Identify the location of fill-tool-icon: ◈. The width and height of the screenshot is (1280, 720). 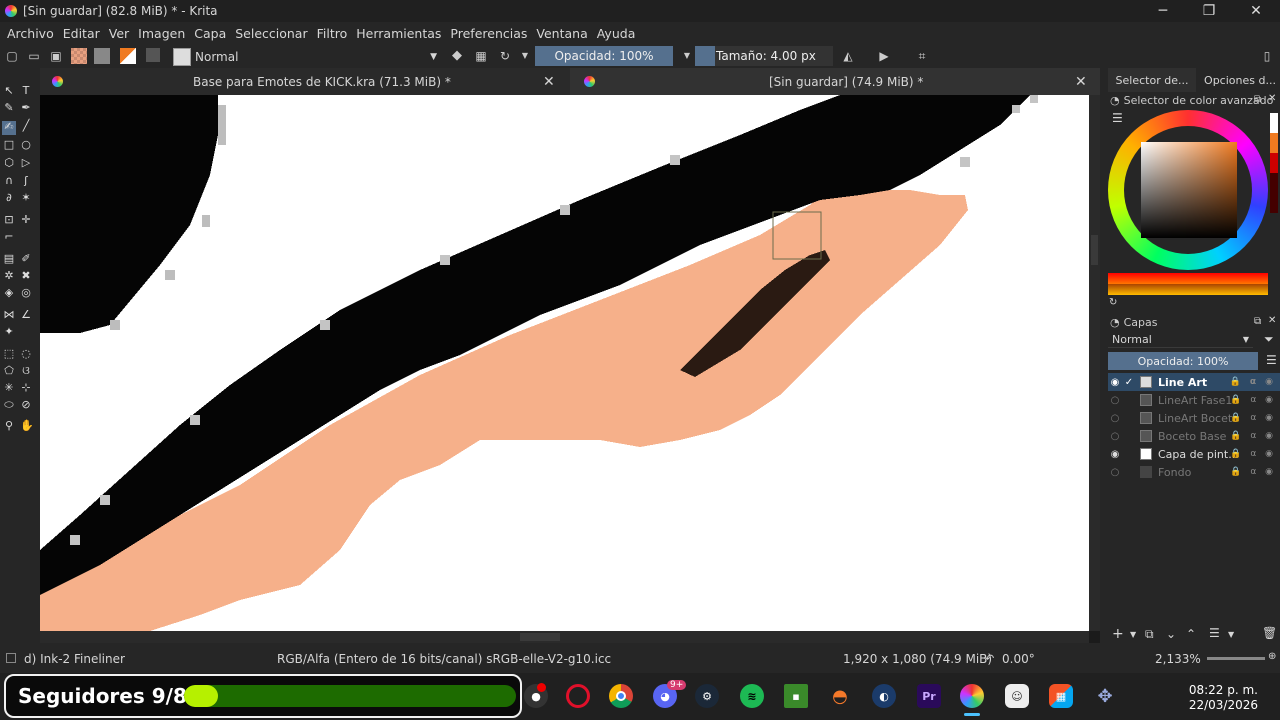
(9, 293).